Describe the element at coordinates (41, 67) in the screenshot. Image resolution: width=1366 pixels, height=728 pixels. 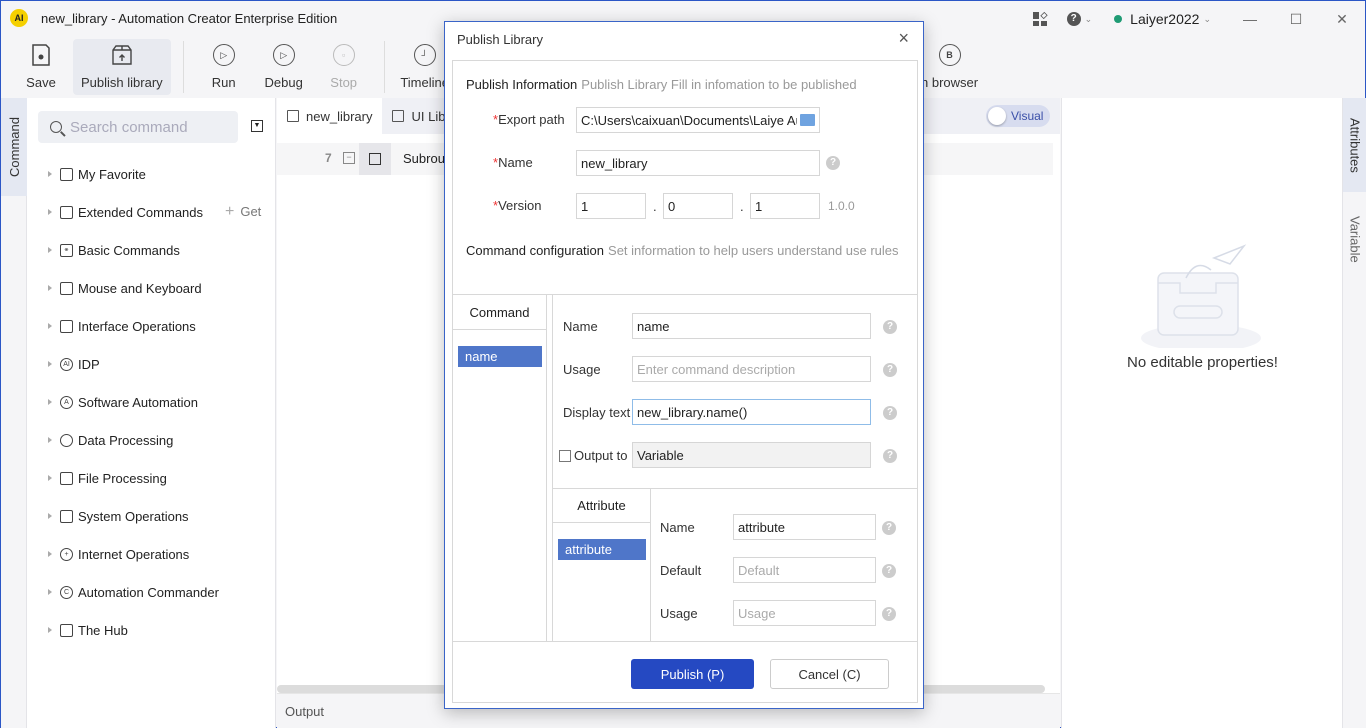
I see `save-button: Save` at that location.